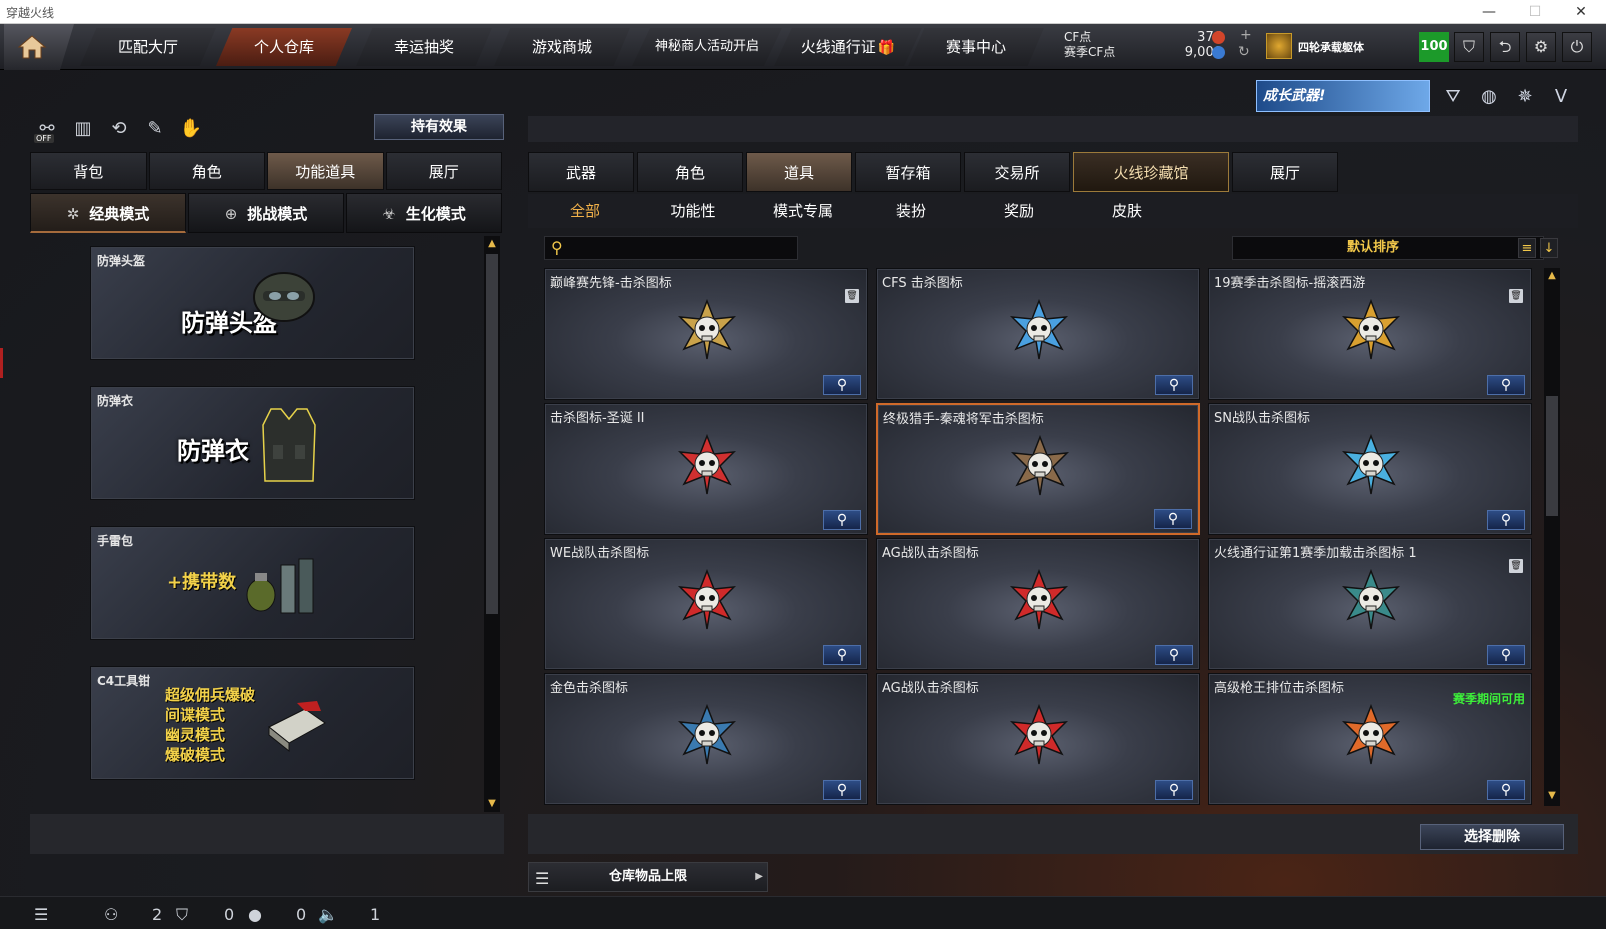  I want to click on inv-tab-characters: 角色, so click(690, 172).